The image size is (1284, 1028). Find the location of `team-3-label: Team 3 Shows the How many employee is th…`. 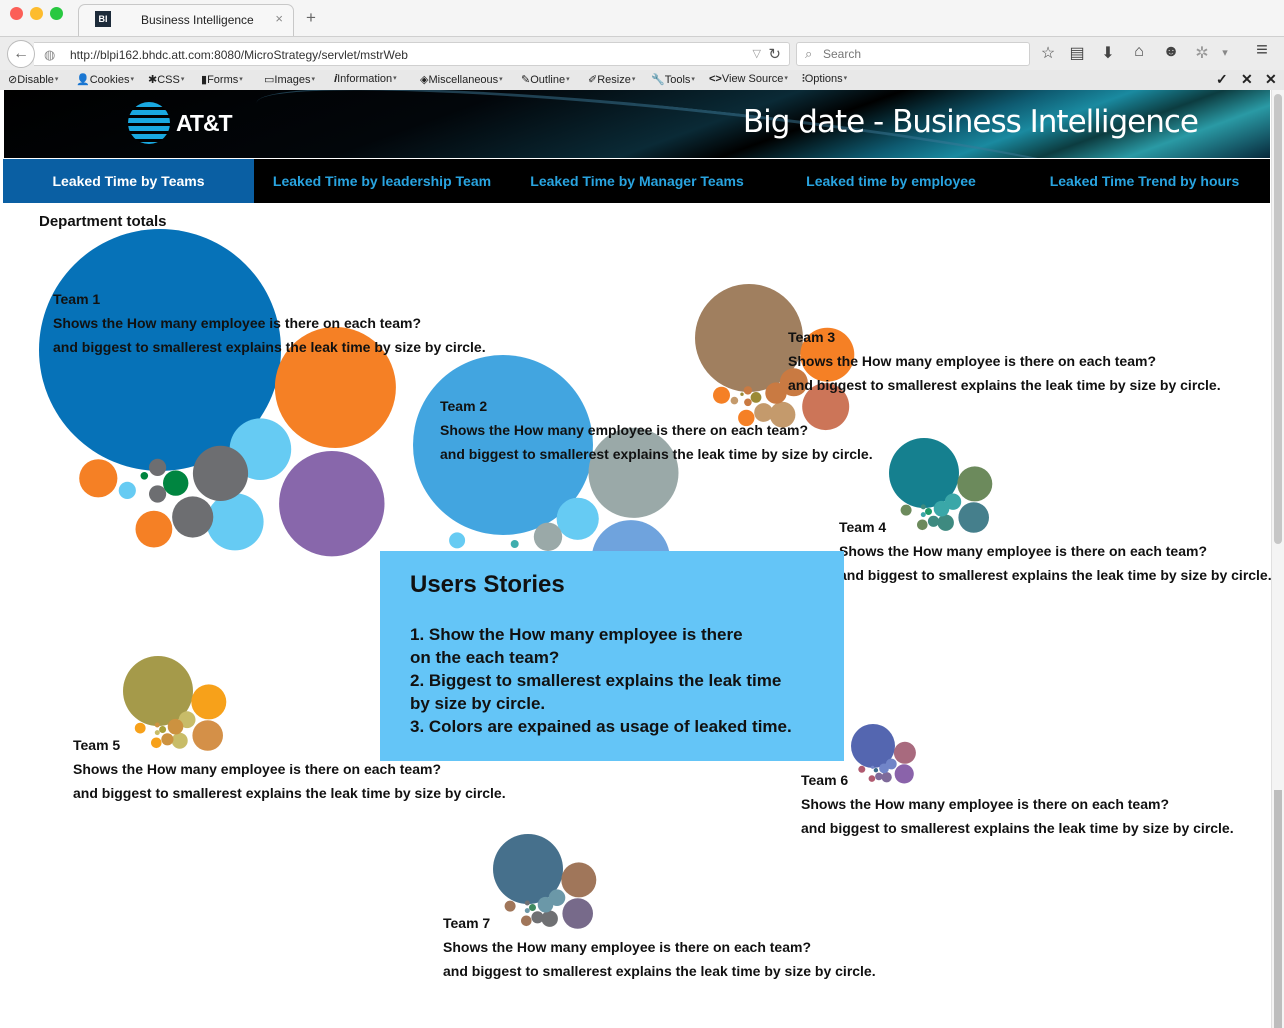

team-3-label: Team 3 Shows the How many employee is th… is located at coordinates (1004, 361).